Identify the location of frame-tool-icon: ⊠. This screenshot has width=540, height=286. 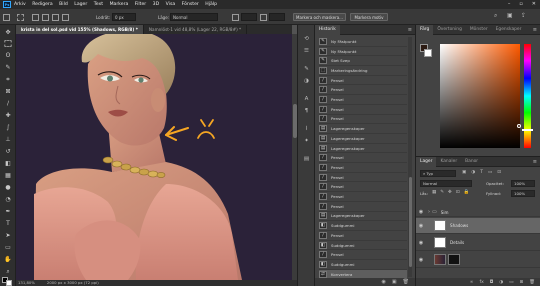
(8, 91).